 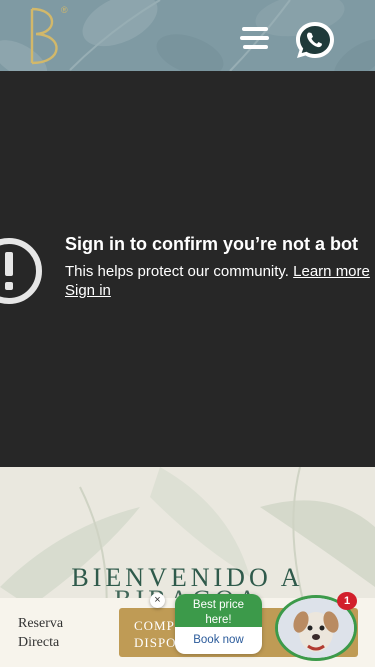 What do you see at coordinates (315, 40) in the screenshot?
I see `whatsapp-icon` at bounding box center [315, 40].